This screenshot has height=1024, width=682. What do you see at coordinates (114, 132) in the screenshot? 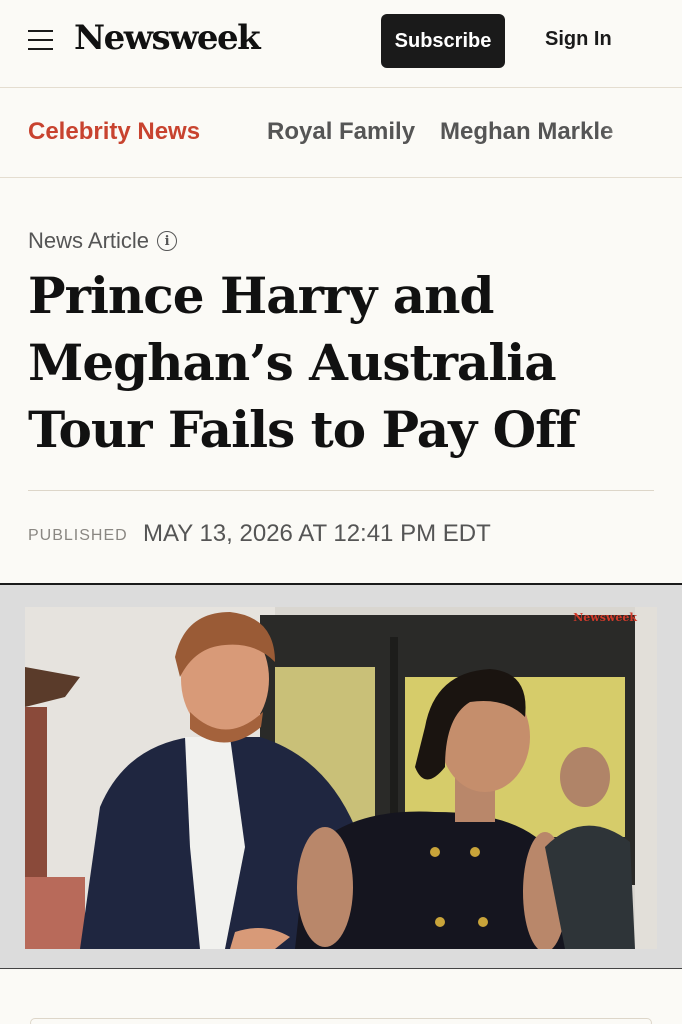
I see `category-nav-item-celebrity-news: Celebrity News` at bounding box center [114, 132].